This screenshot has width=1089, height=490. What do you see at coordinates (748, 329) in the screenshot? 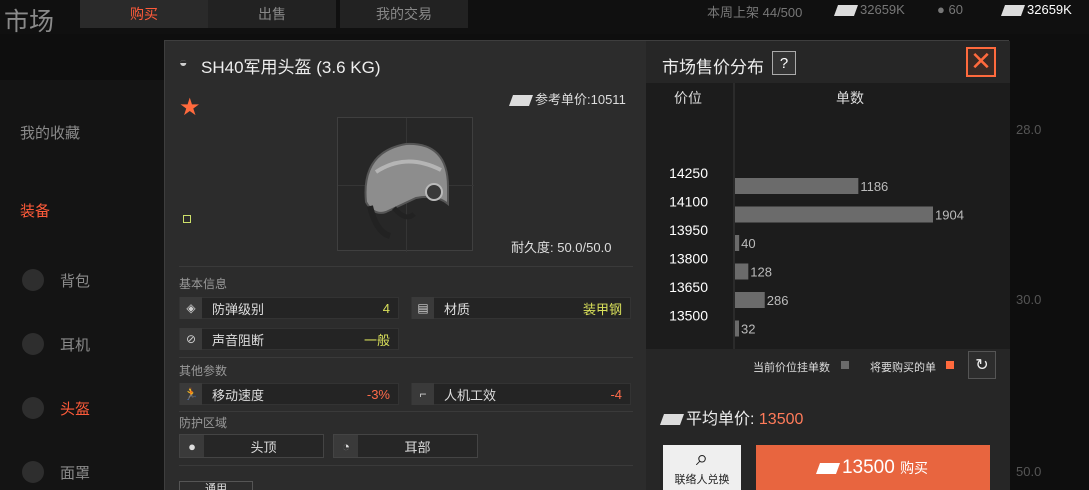
I see `bar-value-label: 32` at bounding box center [748, 329].